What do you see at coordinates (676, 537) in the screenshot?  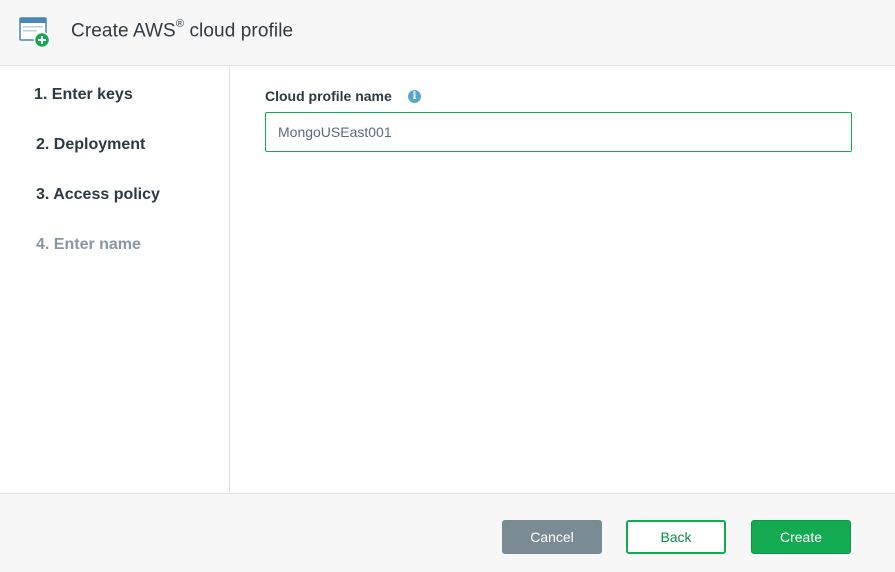 I see `back-button: Back` at bounding box center [676, 537].